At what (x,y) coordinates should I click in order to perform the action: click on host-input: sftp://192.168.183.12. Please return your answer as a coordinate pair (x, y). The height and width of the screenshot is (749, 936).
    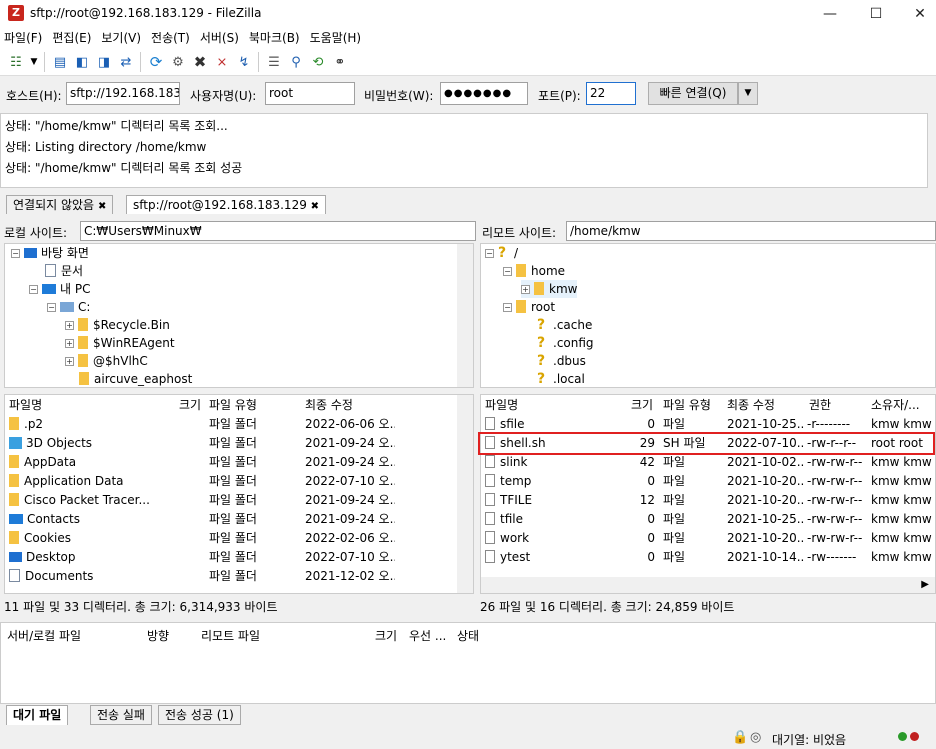
    Looking at the image, I should click on (123, 93).